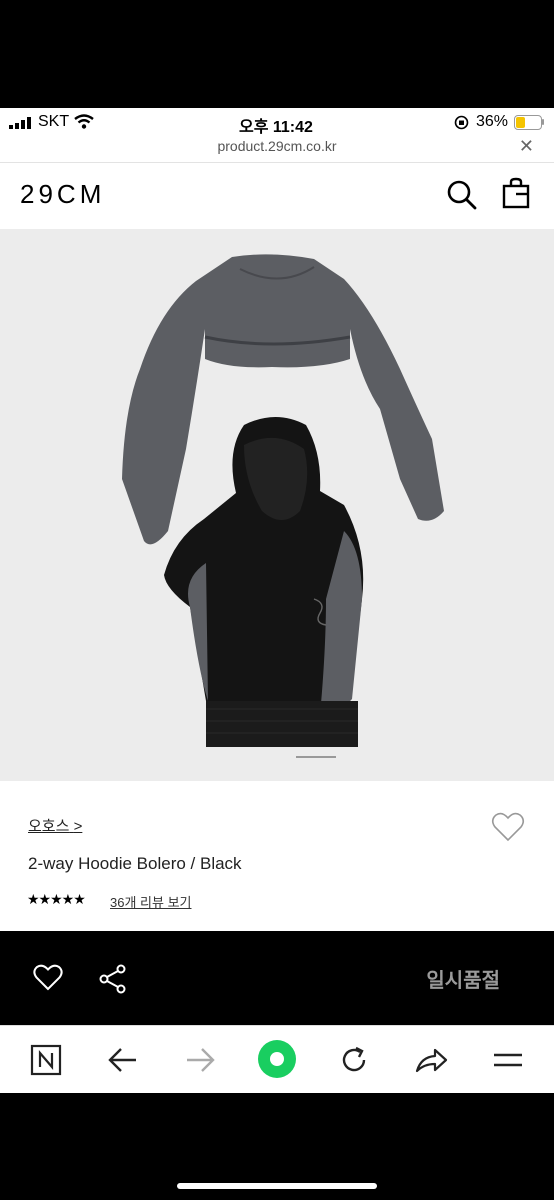 Image resolution: width=554 pixels, height=1200 pixels. Describe the element at coordinates (113, 979) in the screenshot. I see `share-icon` at that location.